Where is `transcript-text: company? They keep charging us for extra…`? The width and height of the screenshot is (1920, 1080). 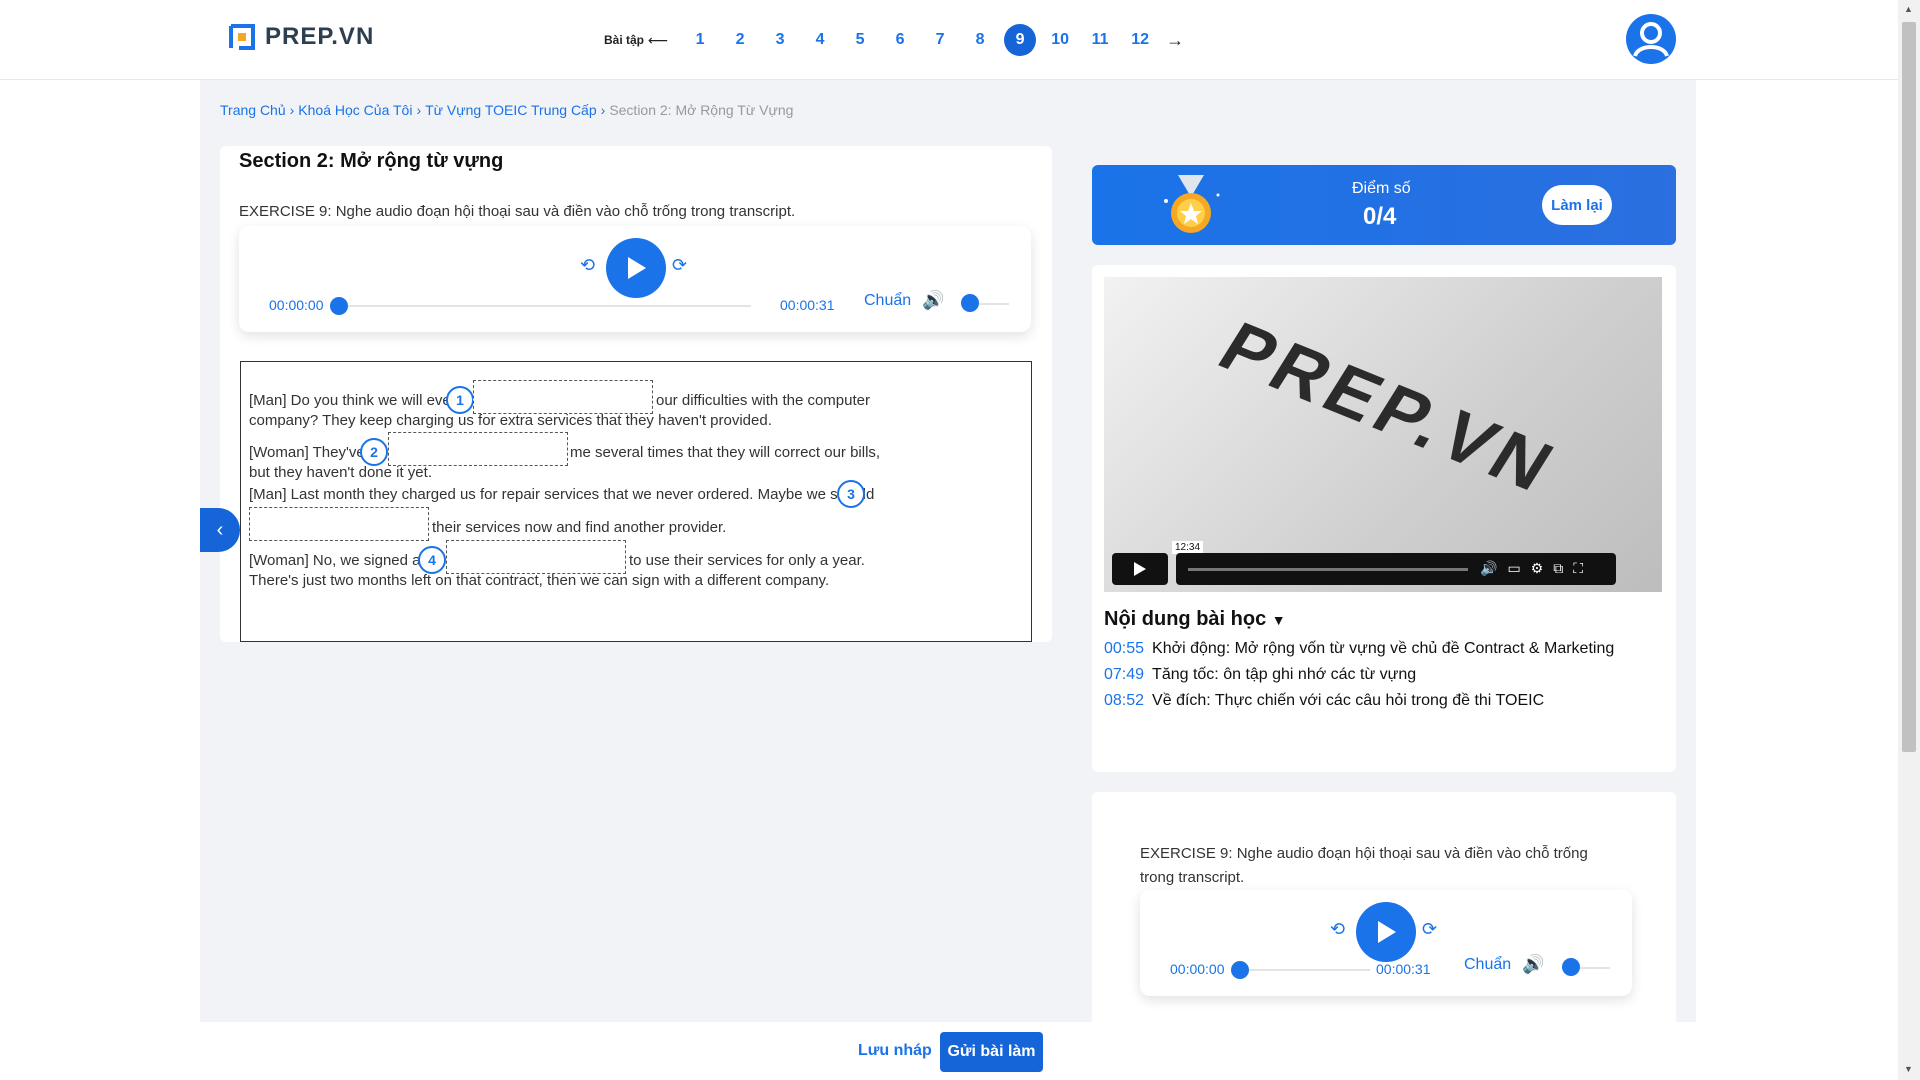
transcript-text: company? They keep charging us for extra… is located at coordinates (510, 420).